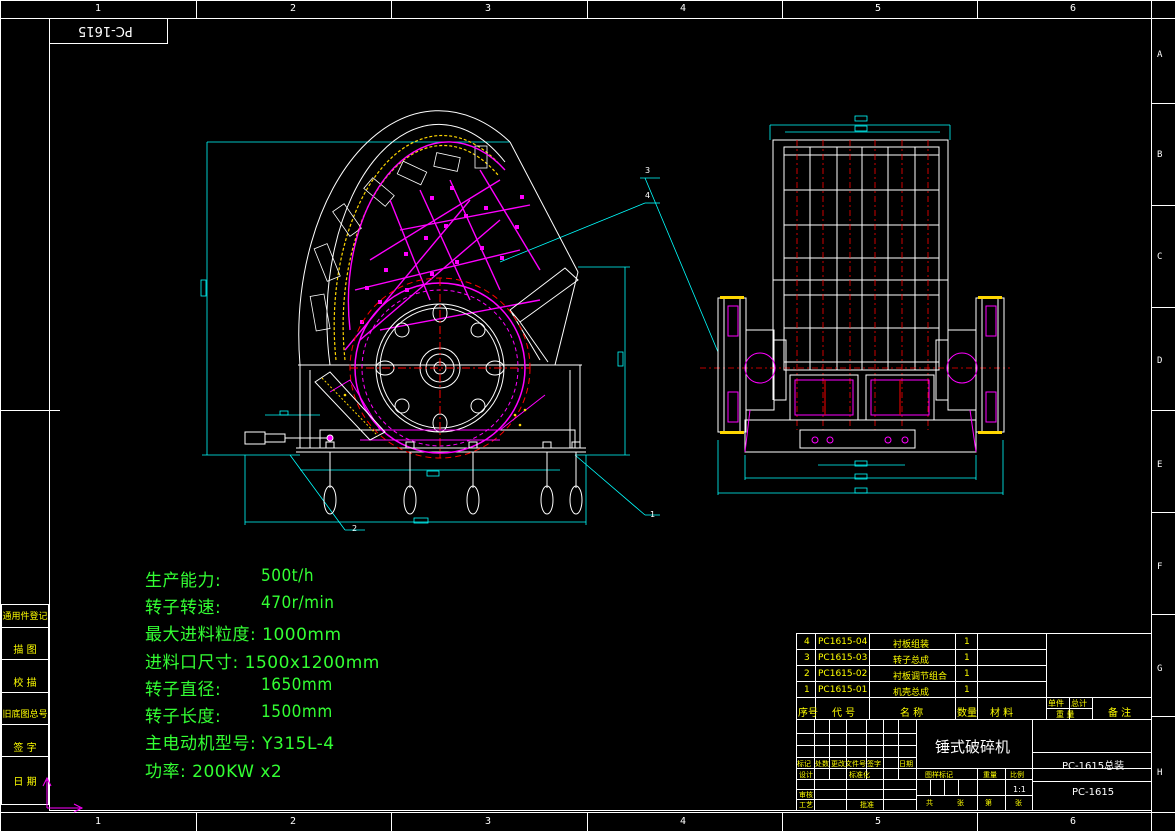 The image size is (1176, 832). I want to click on row-letter: E, so click(1160, 465).